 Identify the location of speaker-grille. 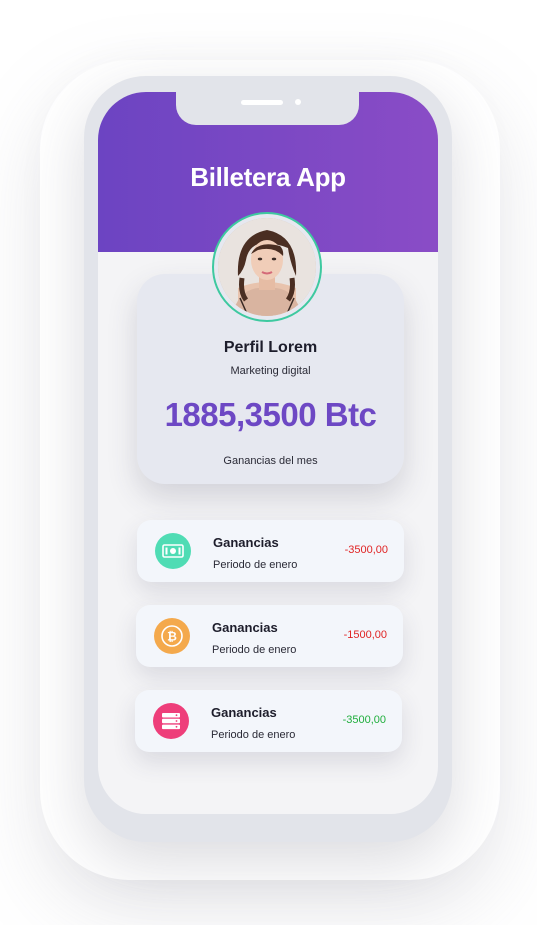
(262, 102).